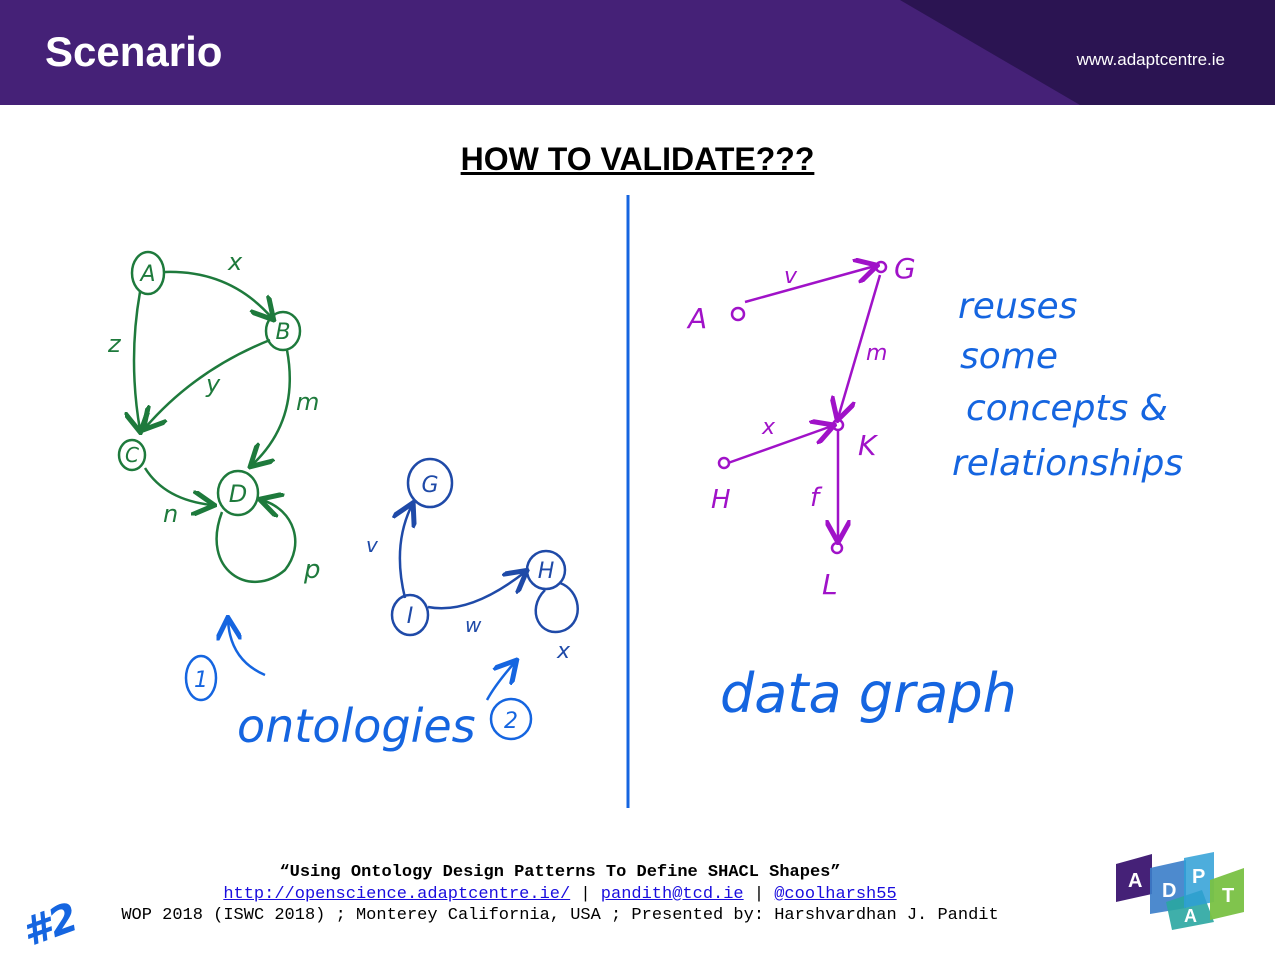 This screenshot has height=957, width=1275. I want to click on adapt-logo: A D A P T, so click(1180, 891).